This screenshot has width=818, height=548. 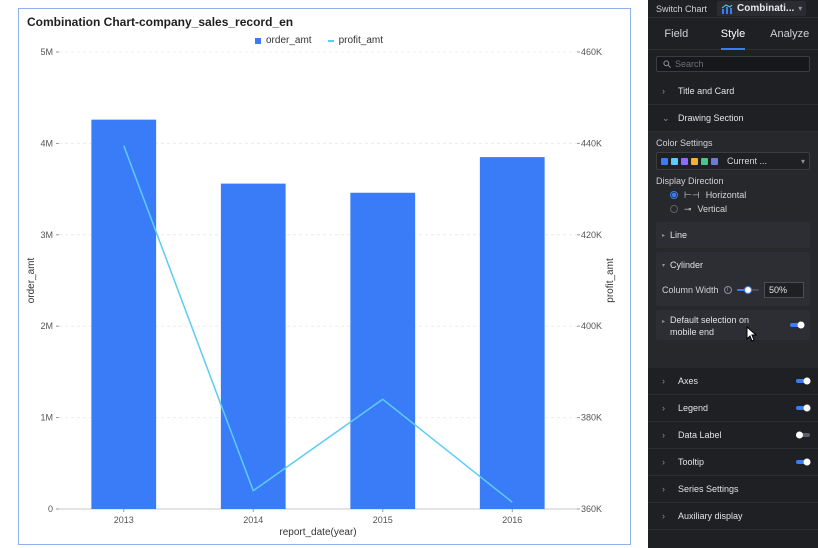 I want to click on y-tick-label: 5M, so click(x=46, y=52).